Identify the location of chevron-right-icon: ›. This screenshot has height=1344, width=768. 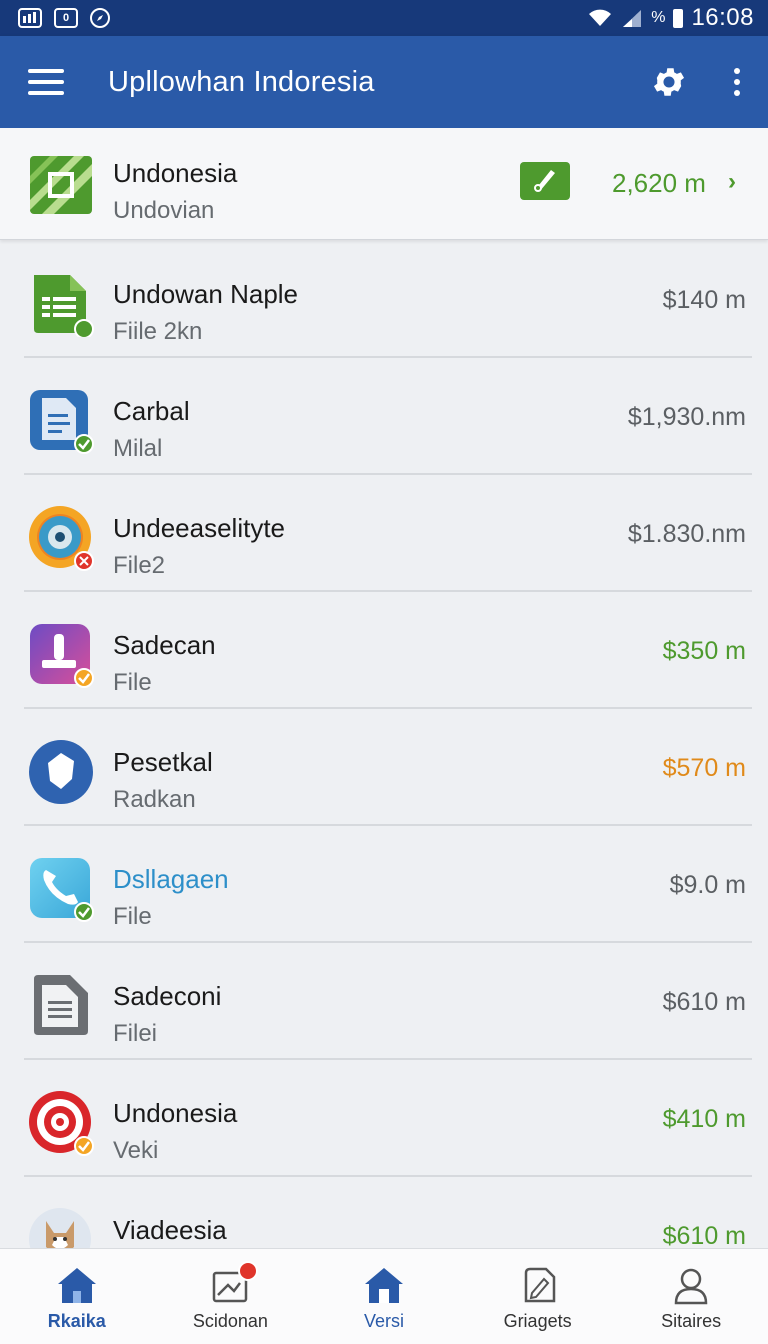
(732, 182).